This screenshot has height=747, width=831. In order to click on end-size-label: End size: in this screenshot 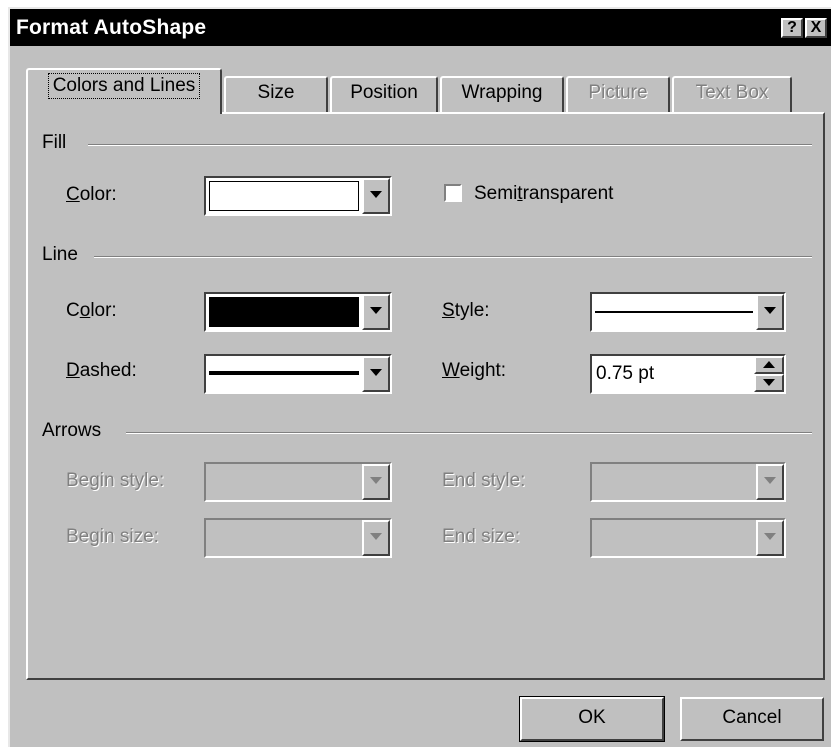, I will do `click(481, 536)`.